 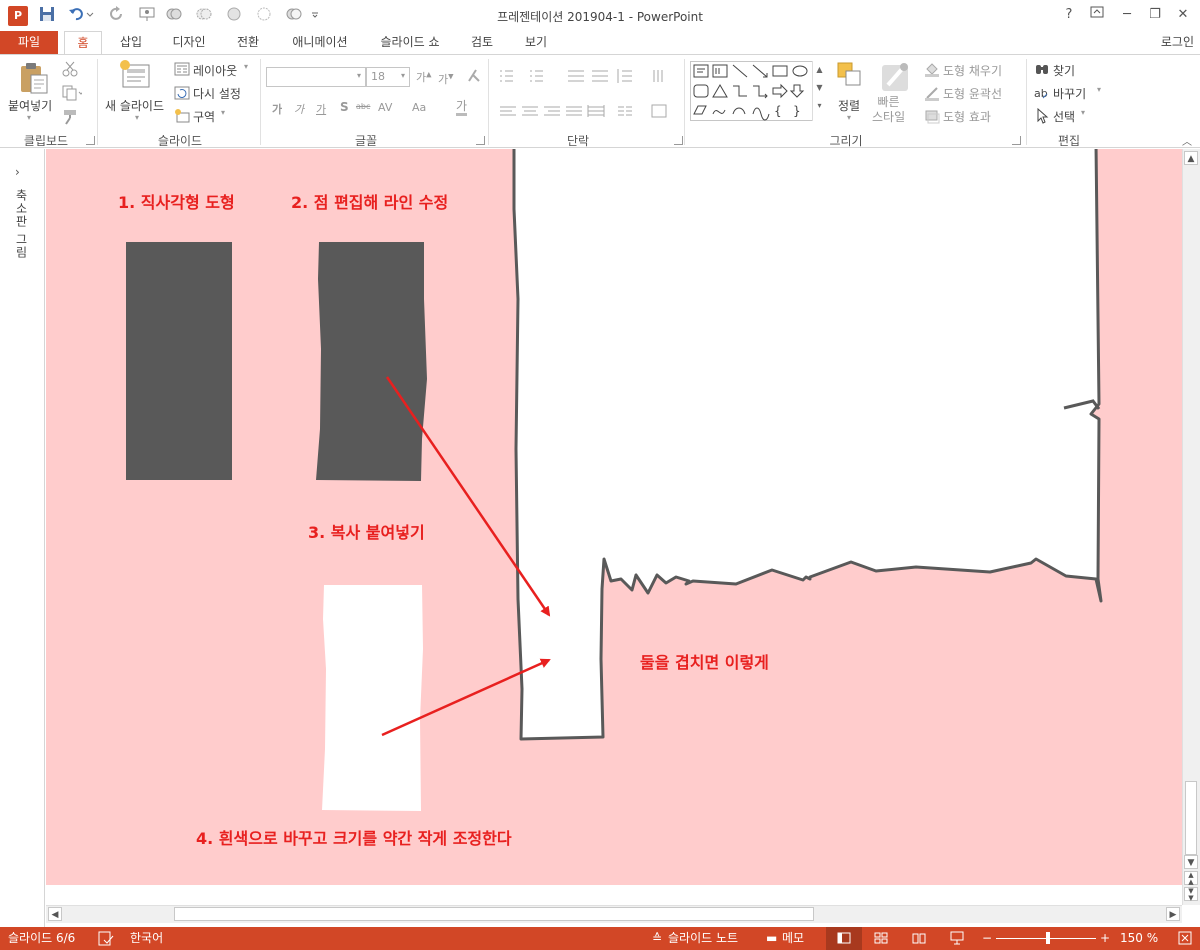 What do you see at coordinates (896, 77) in the screenshot?
I see `quick-styles-icon` at bounding box center [896, 77].